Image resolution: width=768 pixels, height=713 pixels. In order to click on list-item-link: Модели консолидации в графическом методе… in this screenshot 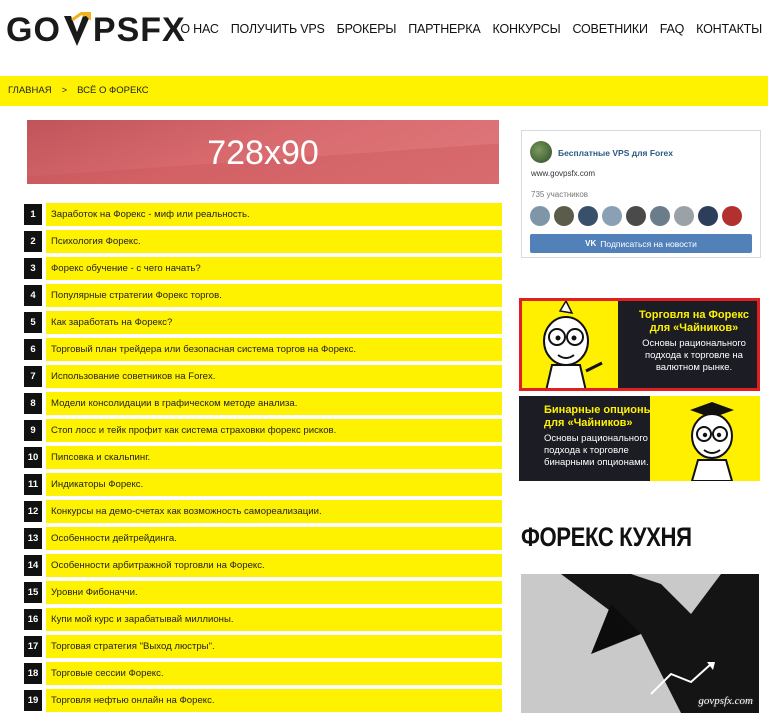, I will do `click(274, 403)`.